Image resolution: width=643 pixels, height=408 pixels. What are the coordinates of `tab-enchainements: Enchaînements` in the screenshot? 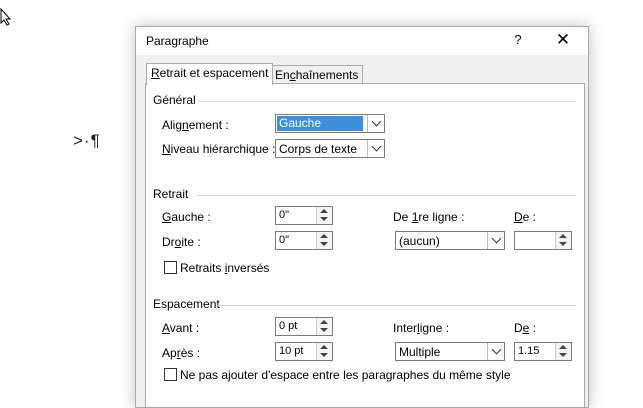 It's located at (317, 75).